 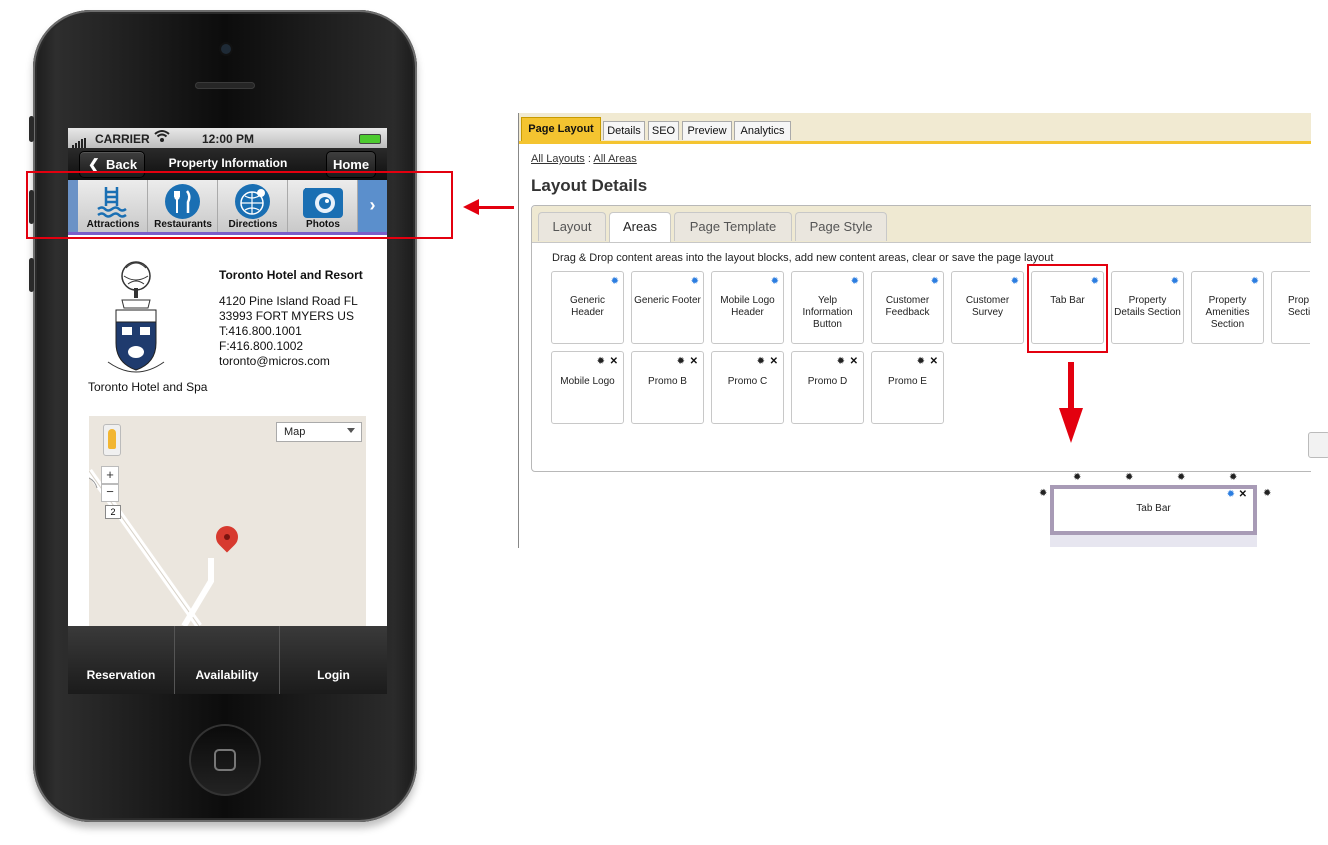 I want to click on volume-down-button, so click(x=31, y=275).